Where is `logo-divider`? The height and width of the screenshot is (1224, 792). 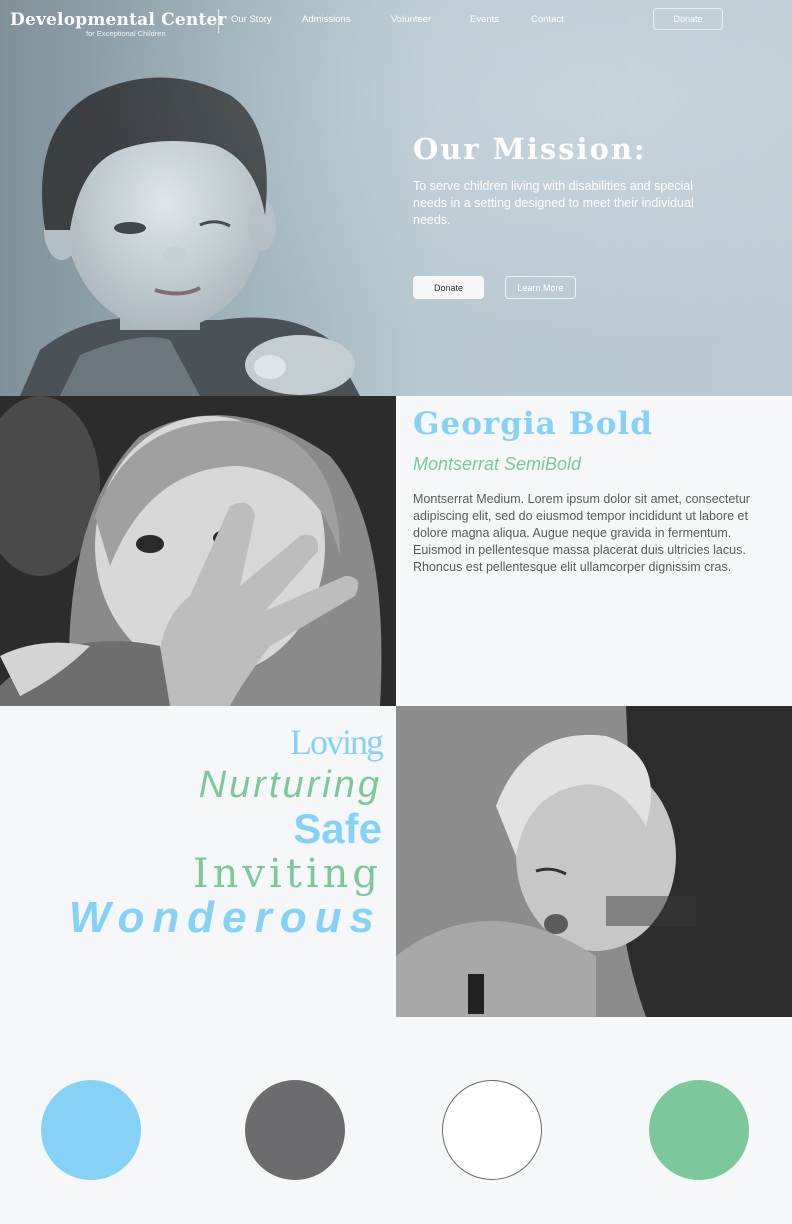 logo-divider is located at coordinates (218, 21).